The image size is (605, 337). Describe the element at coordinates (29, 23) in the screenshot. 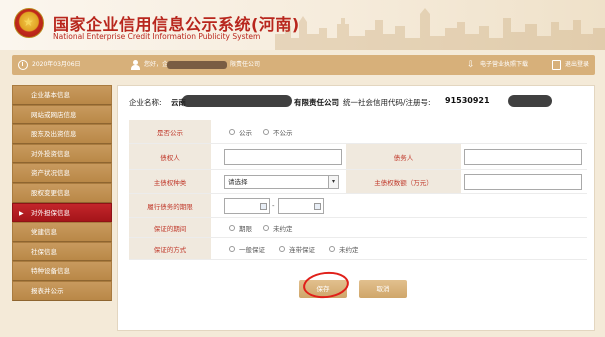

I see `national-emblem-logo: ★` at that location.